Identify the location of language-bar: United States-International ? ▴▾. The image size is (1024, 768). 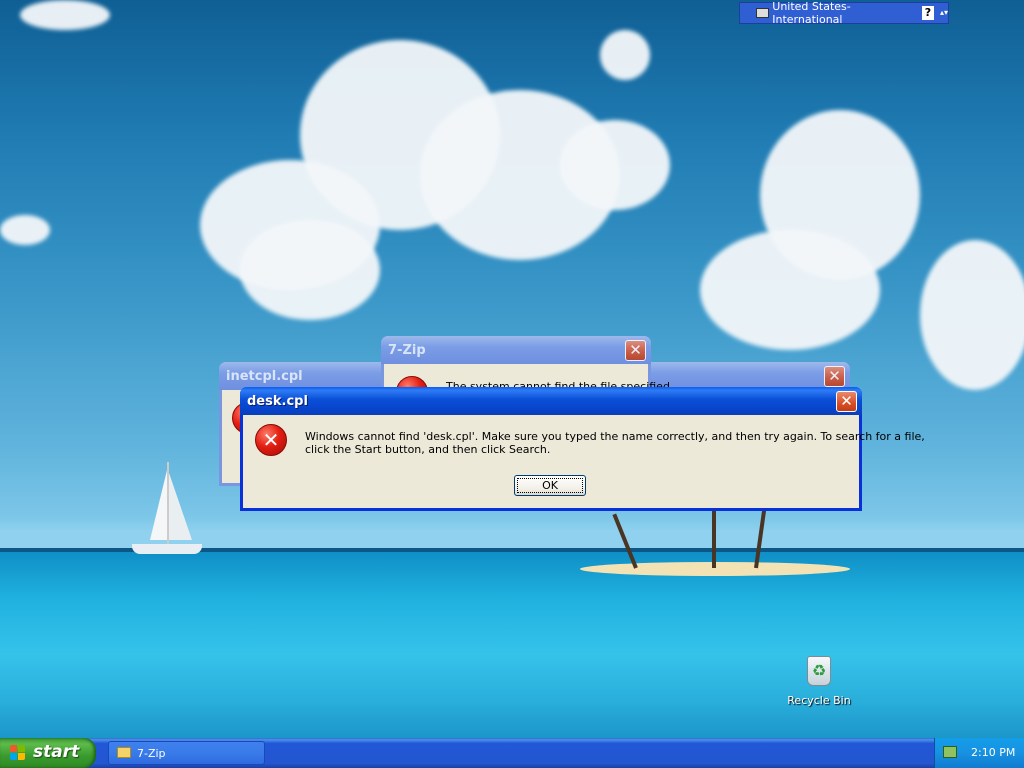
(844, 13).